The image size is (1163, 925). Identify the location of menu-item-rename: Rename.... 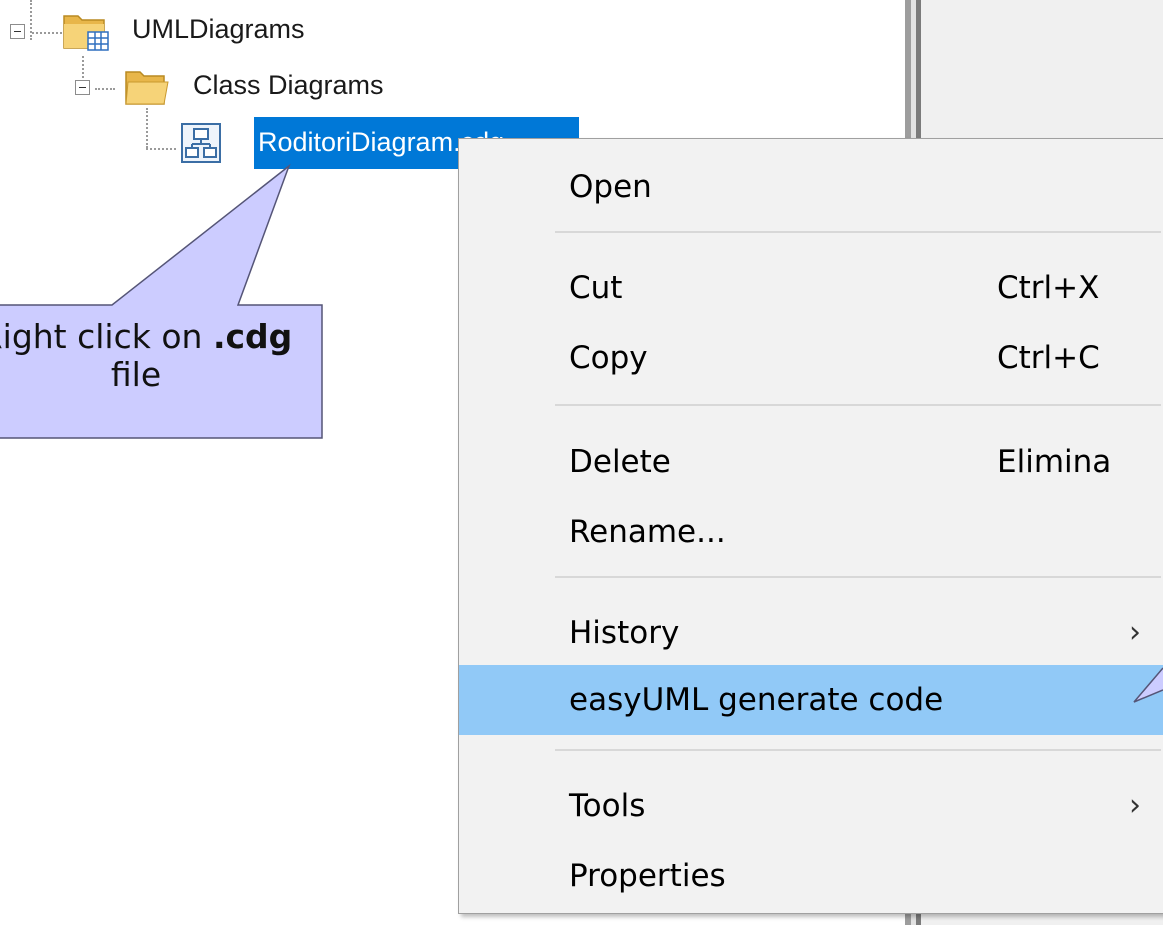
(811, 532).